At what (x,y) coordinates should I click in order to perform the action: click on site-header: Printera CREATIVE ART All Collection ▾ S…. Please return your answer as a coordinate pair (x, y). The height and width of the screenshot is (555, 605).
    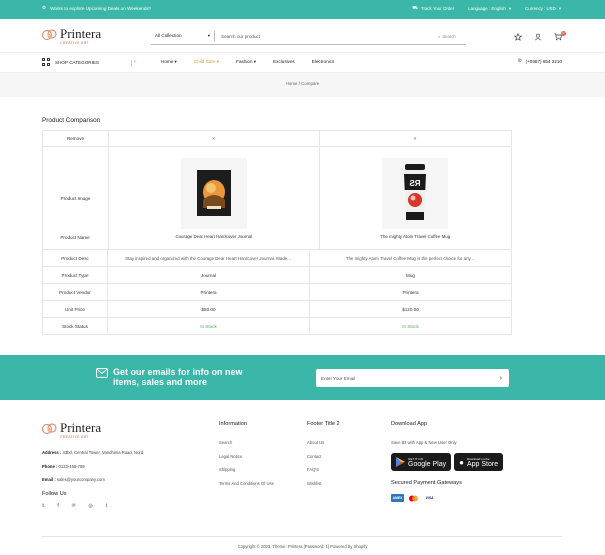
    Looking at the image, I should click on (302, 36).